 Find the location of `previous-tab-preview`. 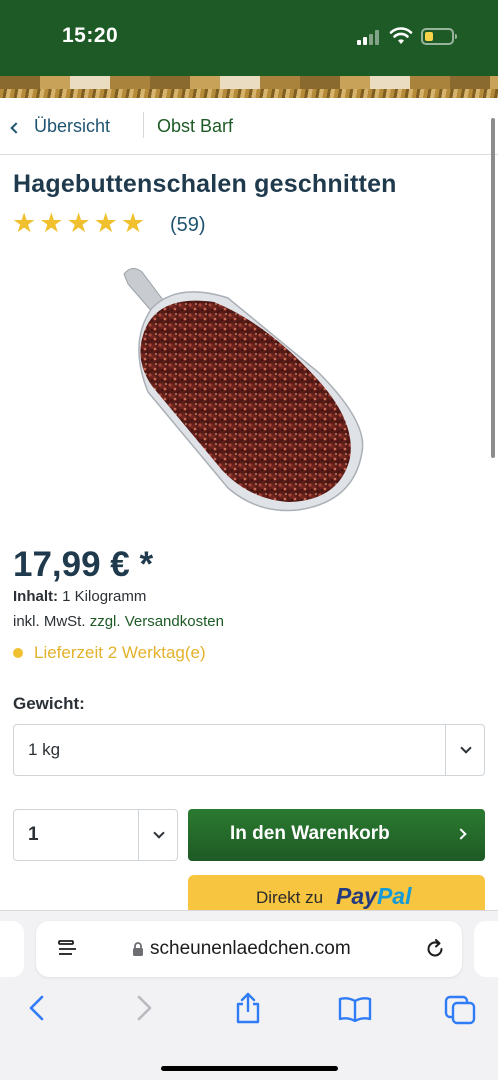

previous-tab-preview is located at coordinates (12, 949).